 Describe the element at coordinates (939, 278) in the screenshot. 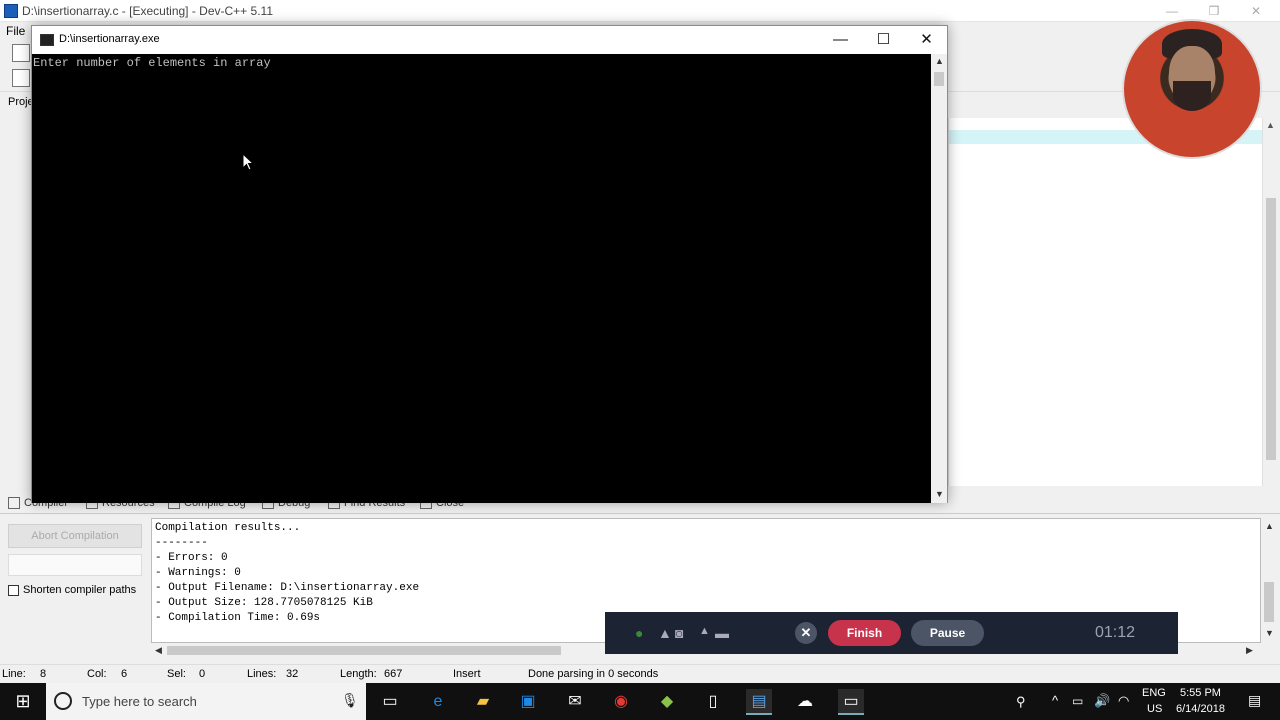

I see `console-vertical-scrollbar: ▲ ▼` at that location.